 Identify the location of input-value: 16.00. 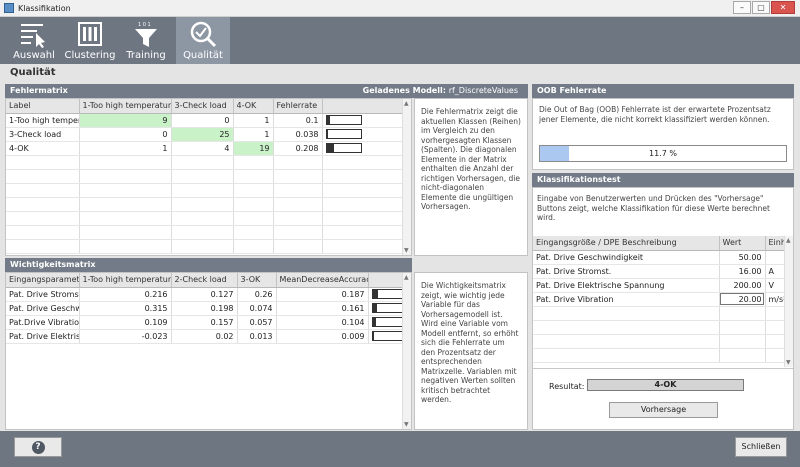
(742, 271).